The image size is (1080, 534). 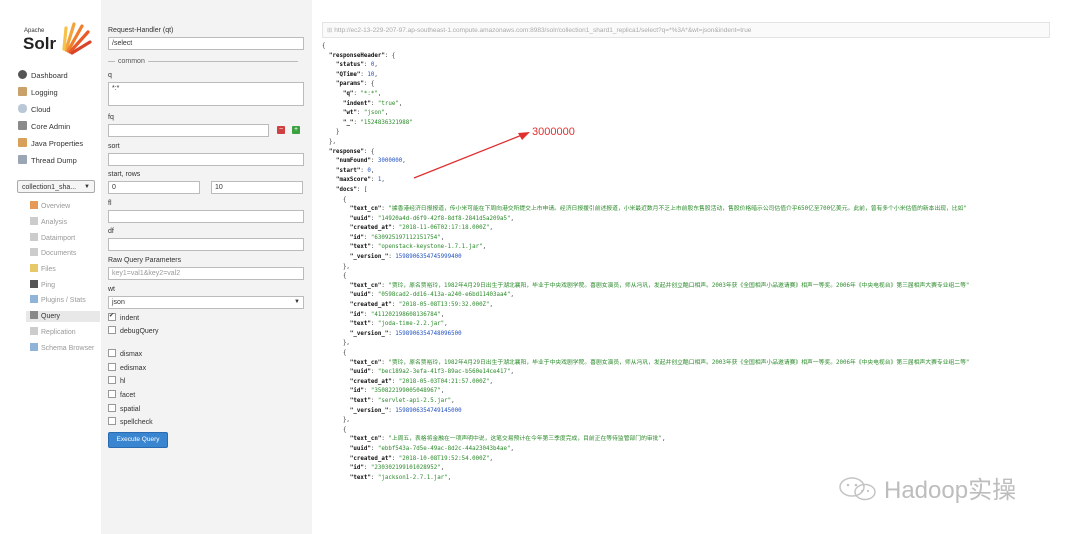 I want to click on json-line: "_version_": 1598906354745999400, so click(x=687, y=258).